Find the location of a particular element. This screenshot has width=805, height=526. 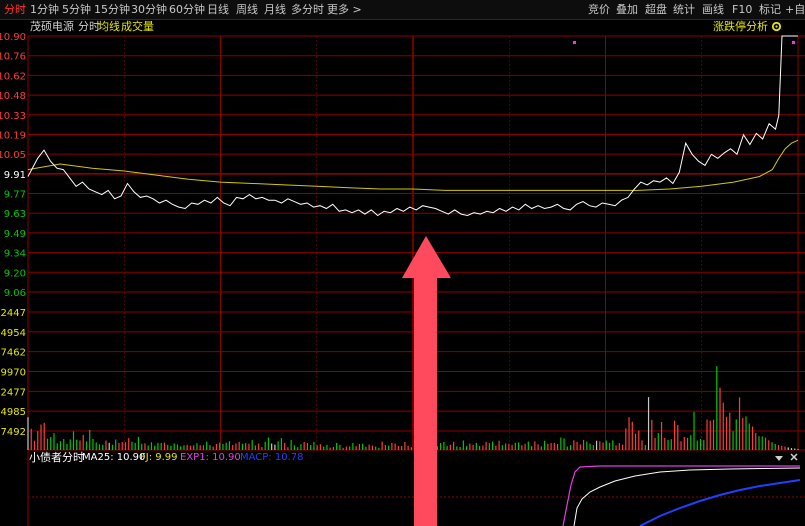

volume-tick-label: 47462 is located at coordinates (13, 353).